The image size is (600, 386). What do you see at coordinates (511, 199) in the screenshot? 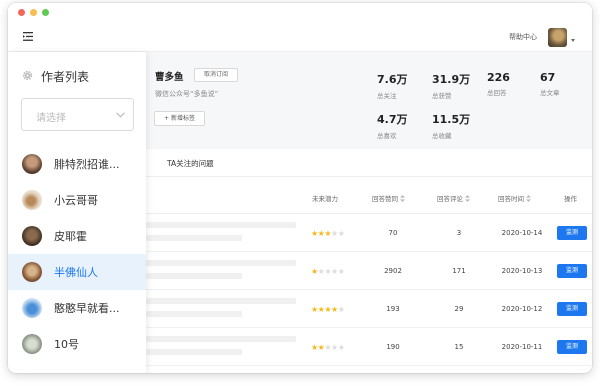
I see `header-label: 回答时间` at bounding box center [511, 199].